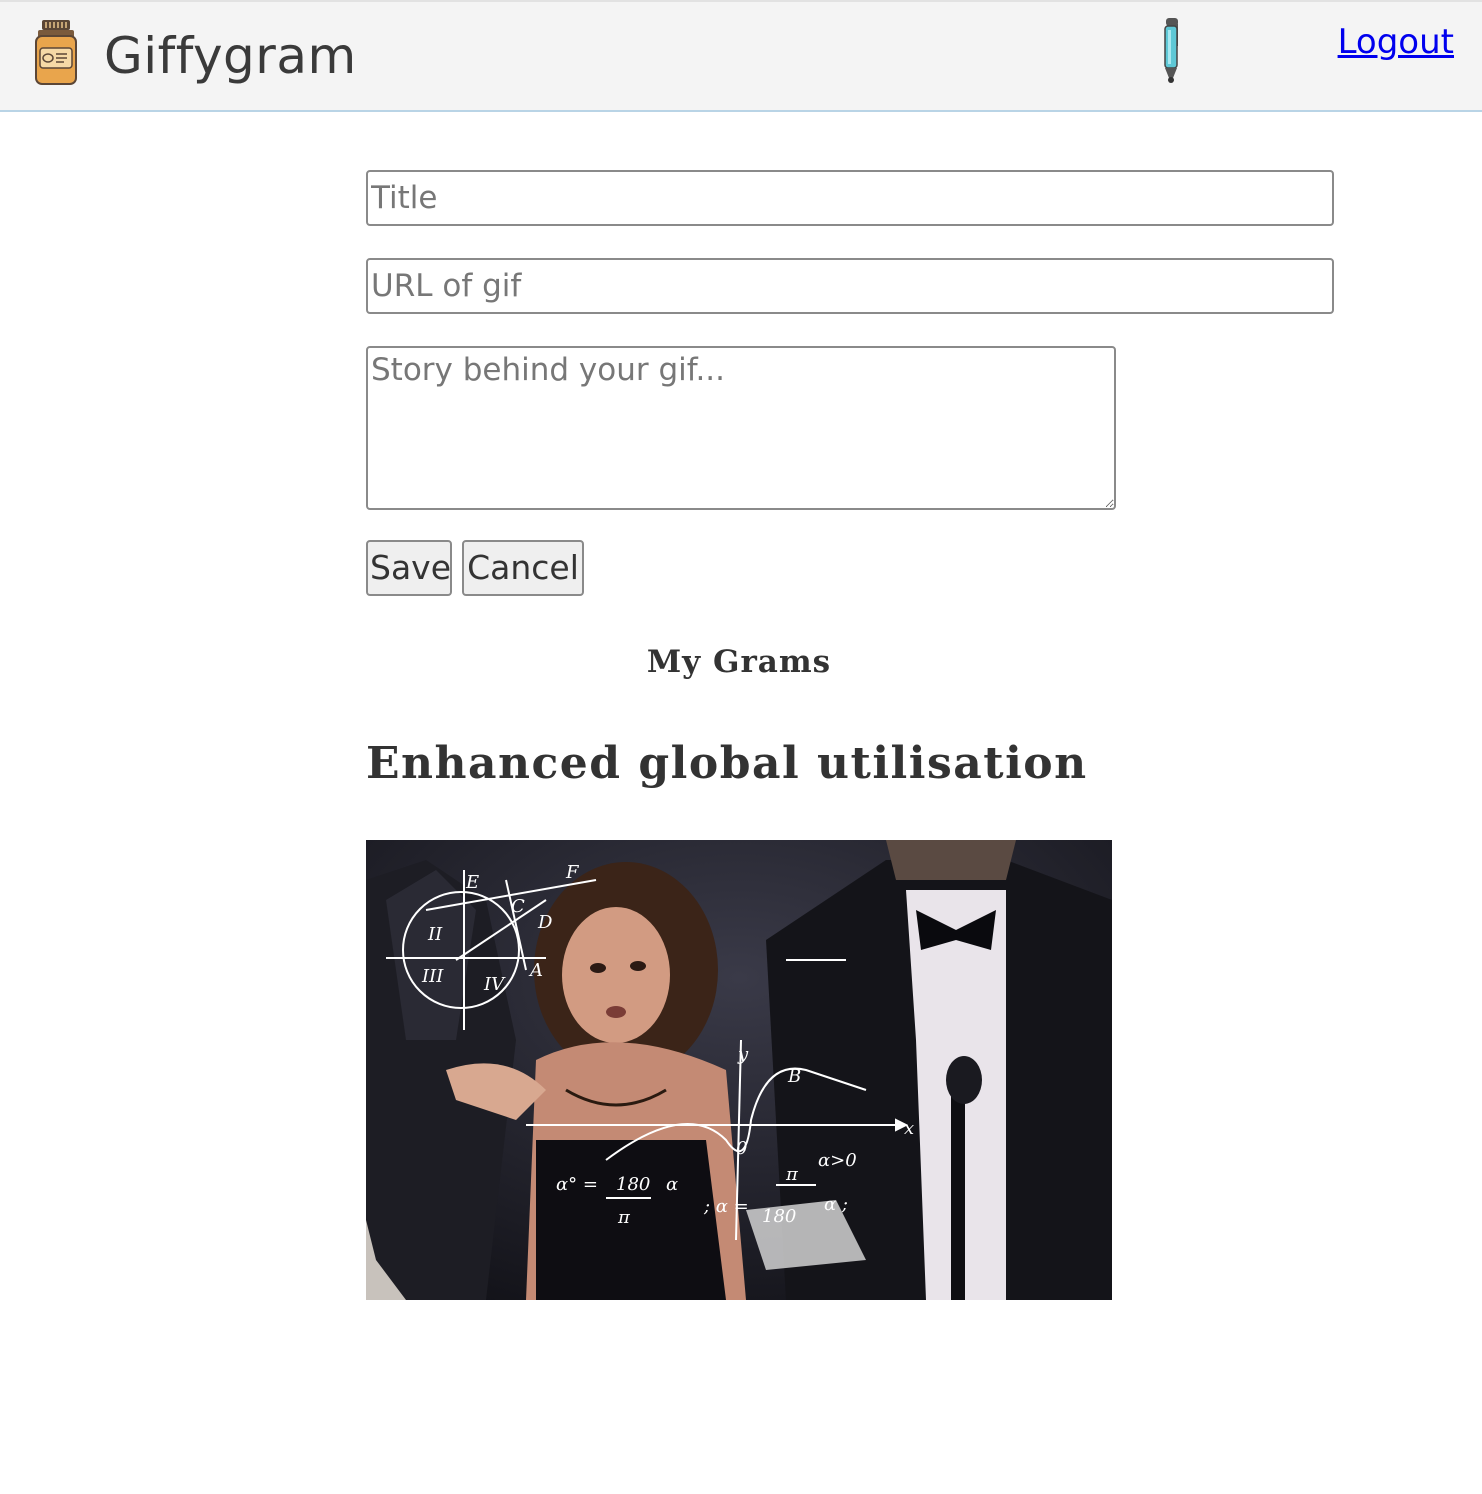 This screenshot has height=1494, width=1482. I want to click on post-title: Enhanced global utilisation, so click(727, 763).